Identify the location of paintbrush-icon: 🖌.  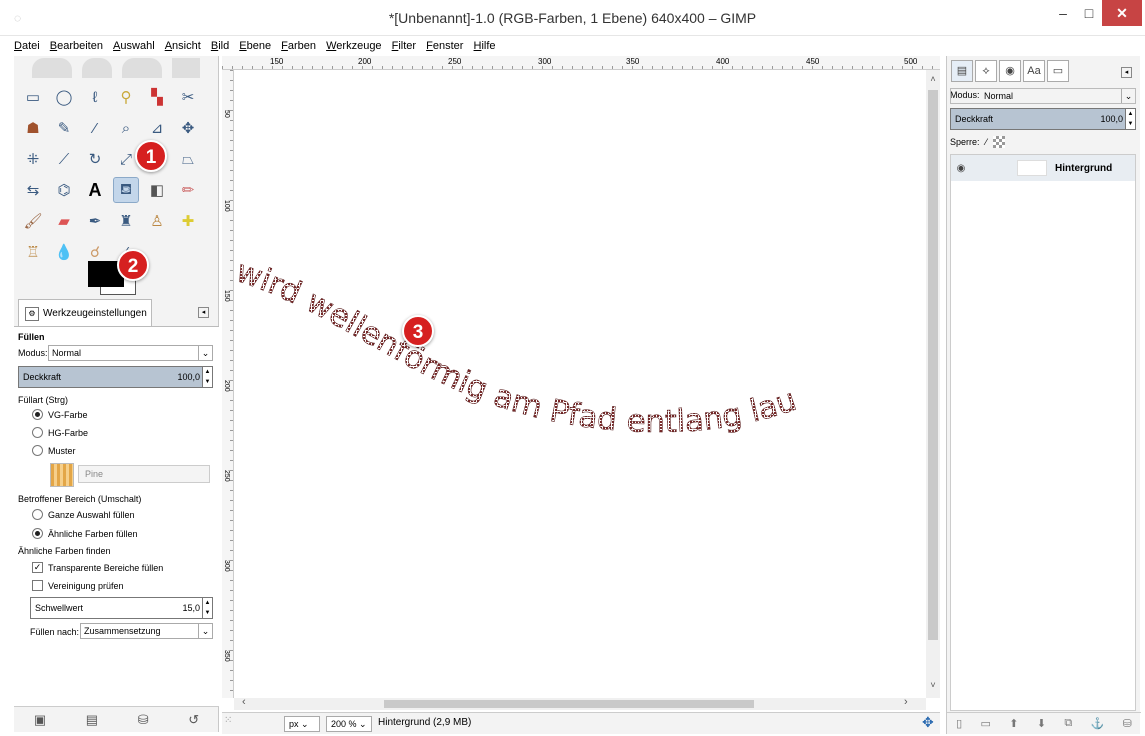
(33, 221).